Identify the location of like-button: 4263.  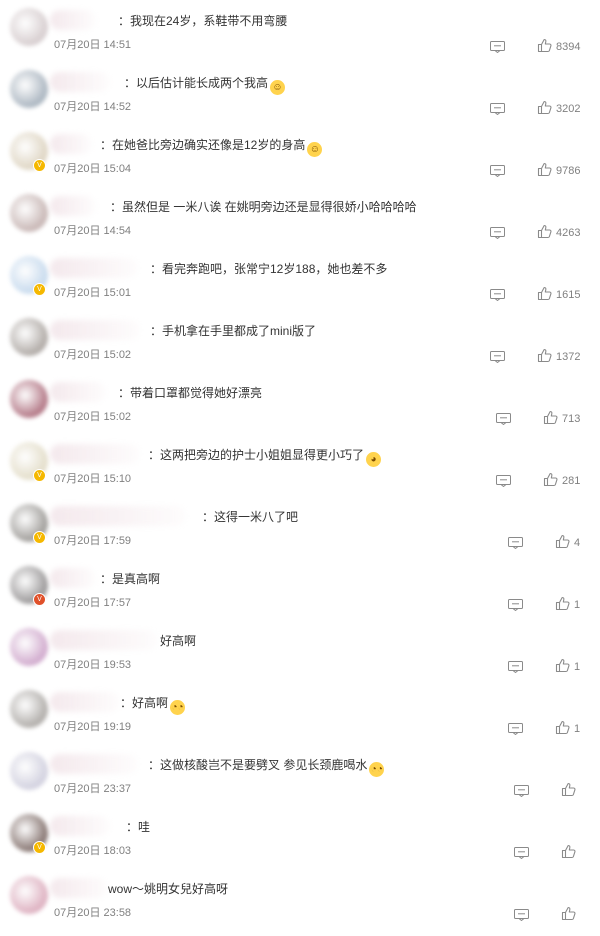
(559, 232).